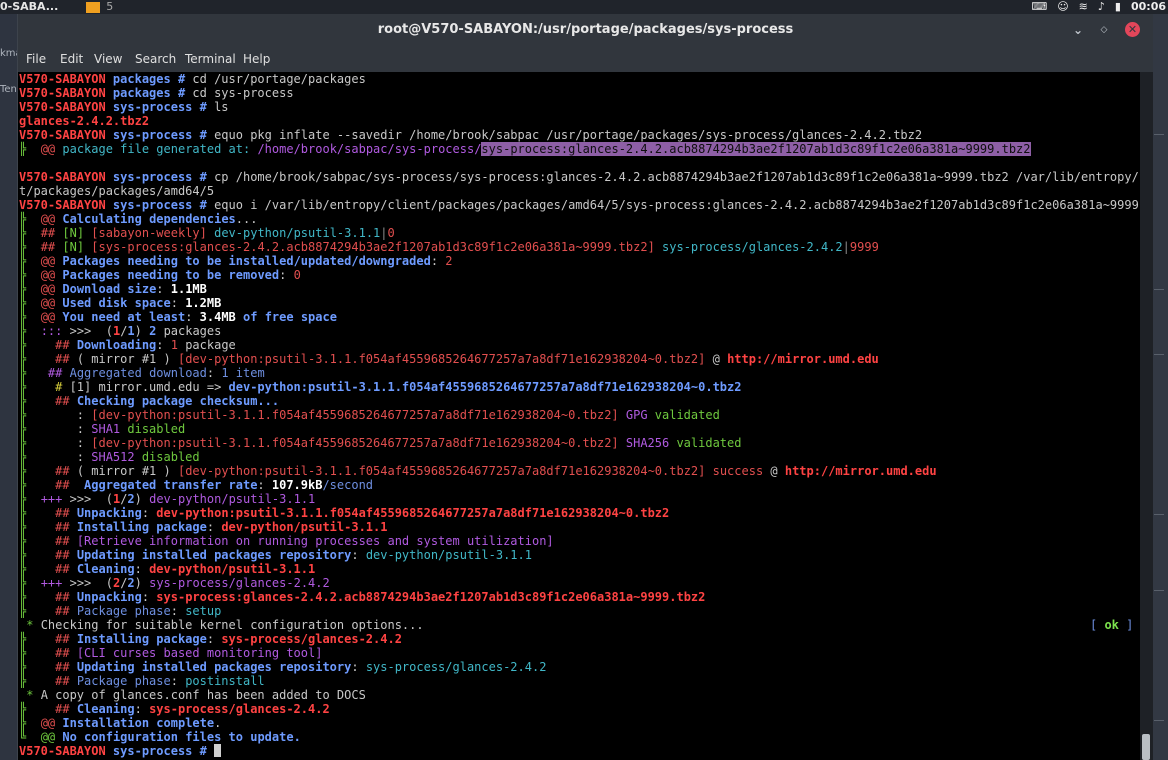  I want to click on ok-status: [ ok ], so click(1111, 625).